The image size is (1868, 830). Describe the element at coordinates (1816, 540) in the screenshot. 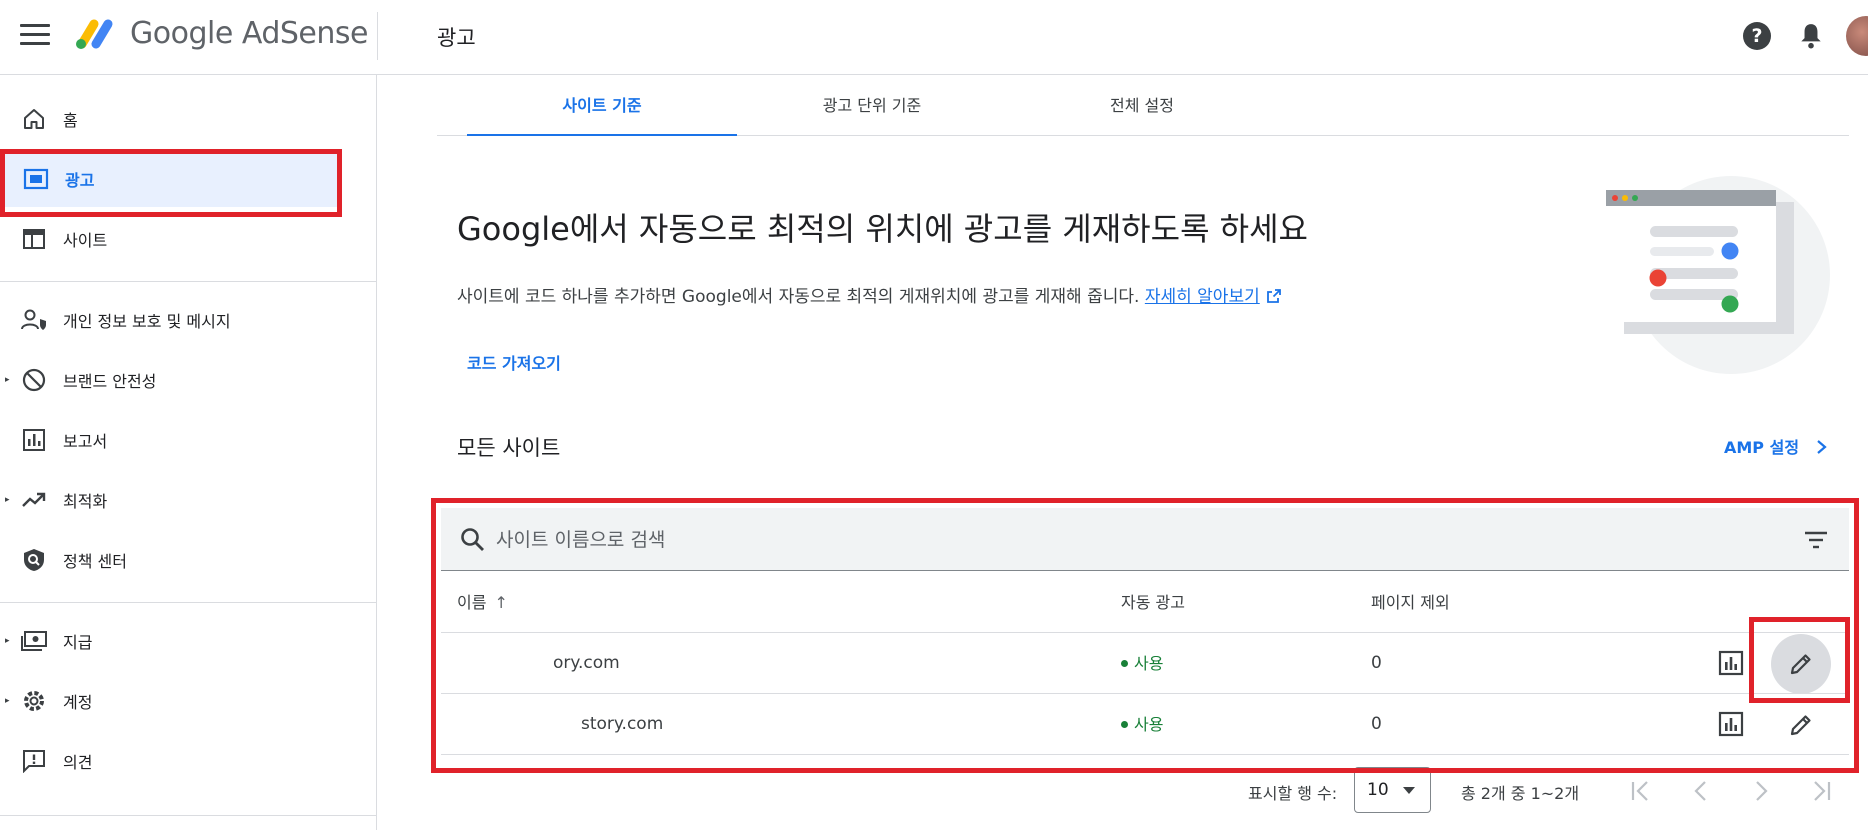

I see `filter-icon` at that location.